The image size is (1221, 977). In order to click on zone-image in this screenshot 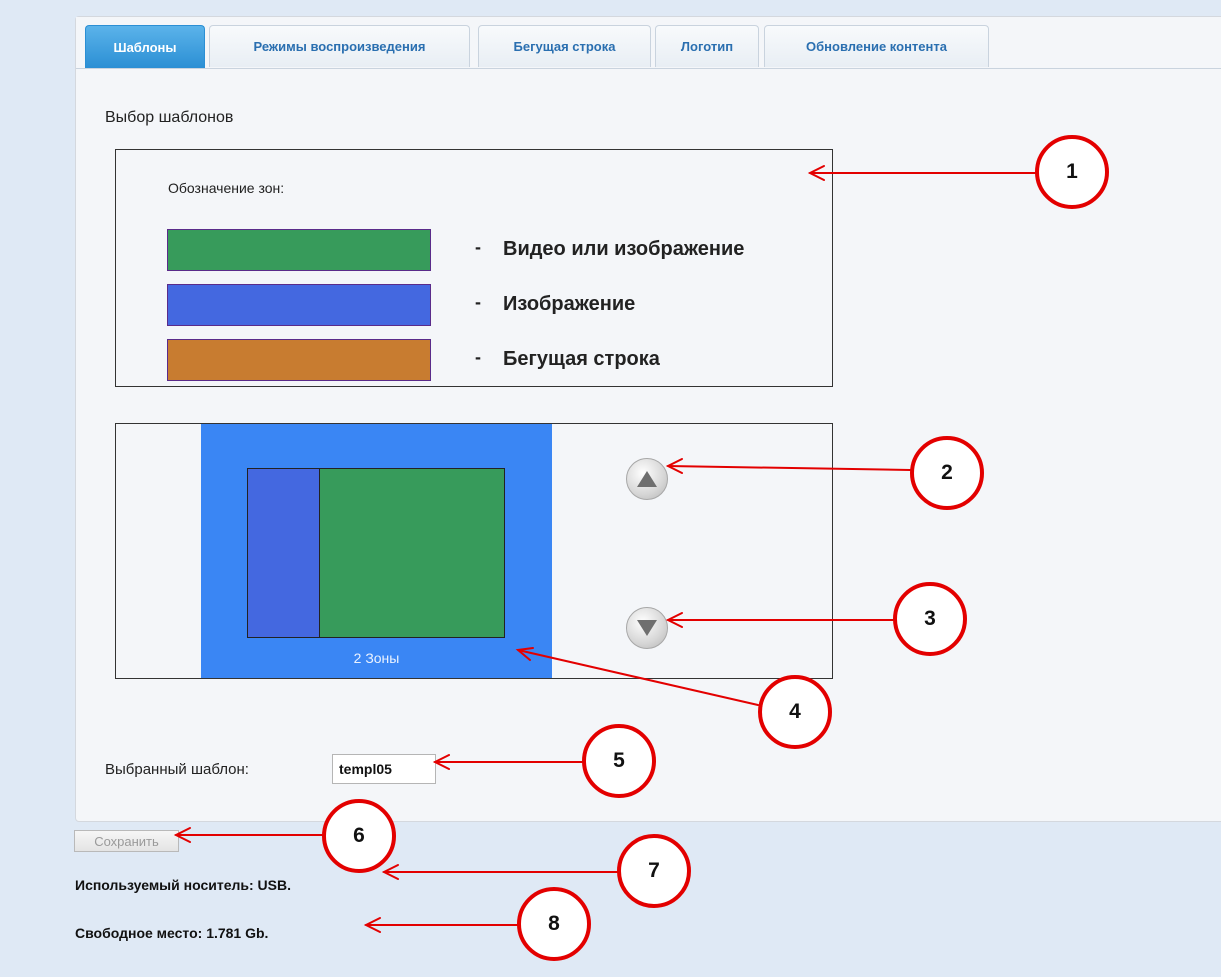, I will do `click(283, 553)`.